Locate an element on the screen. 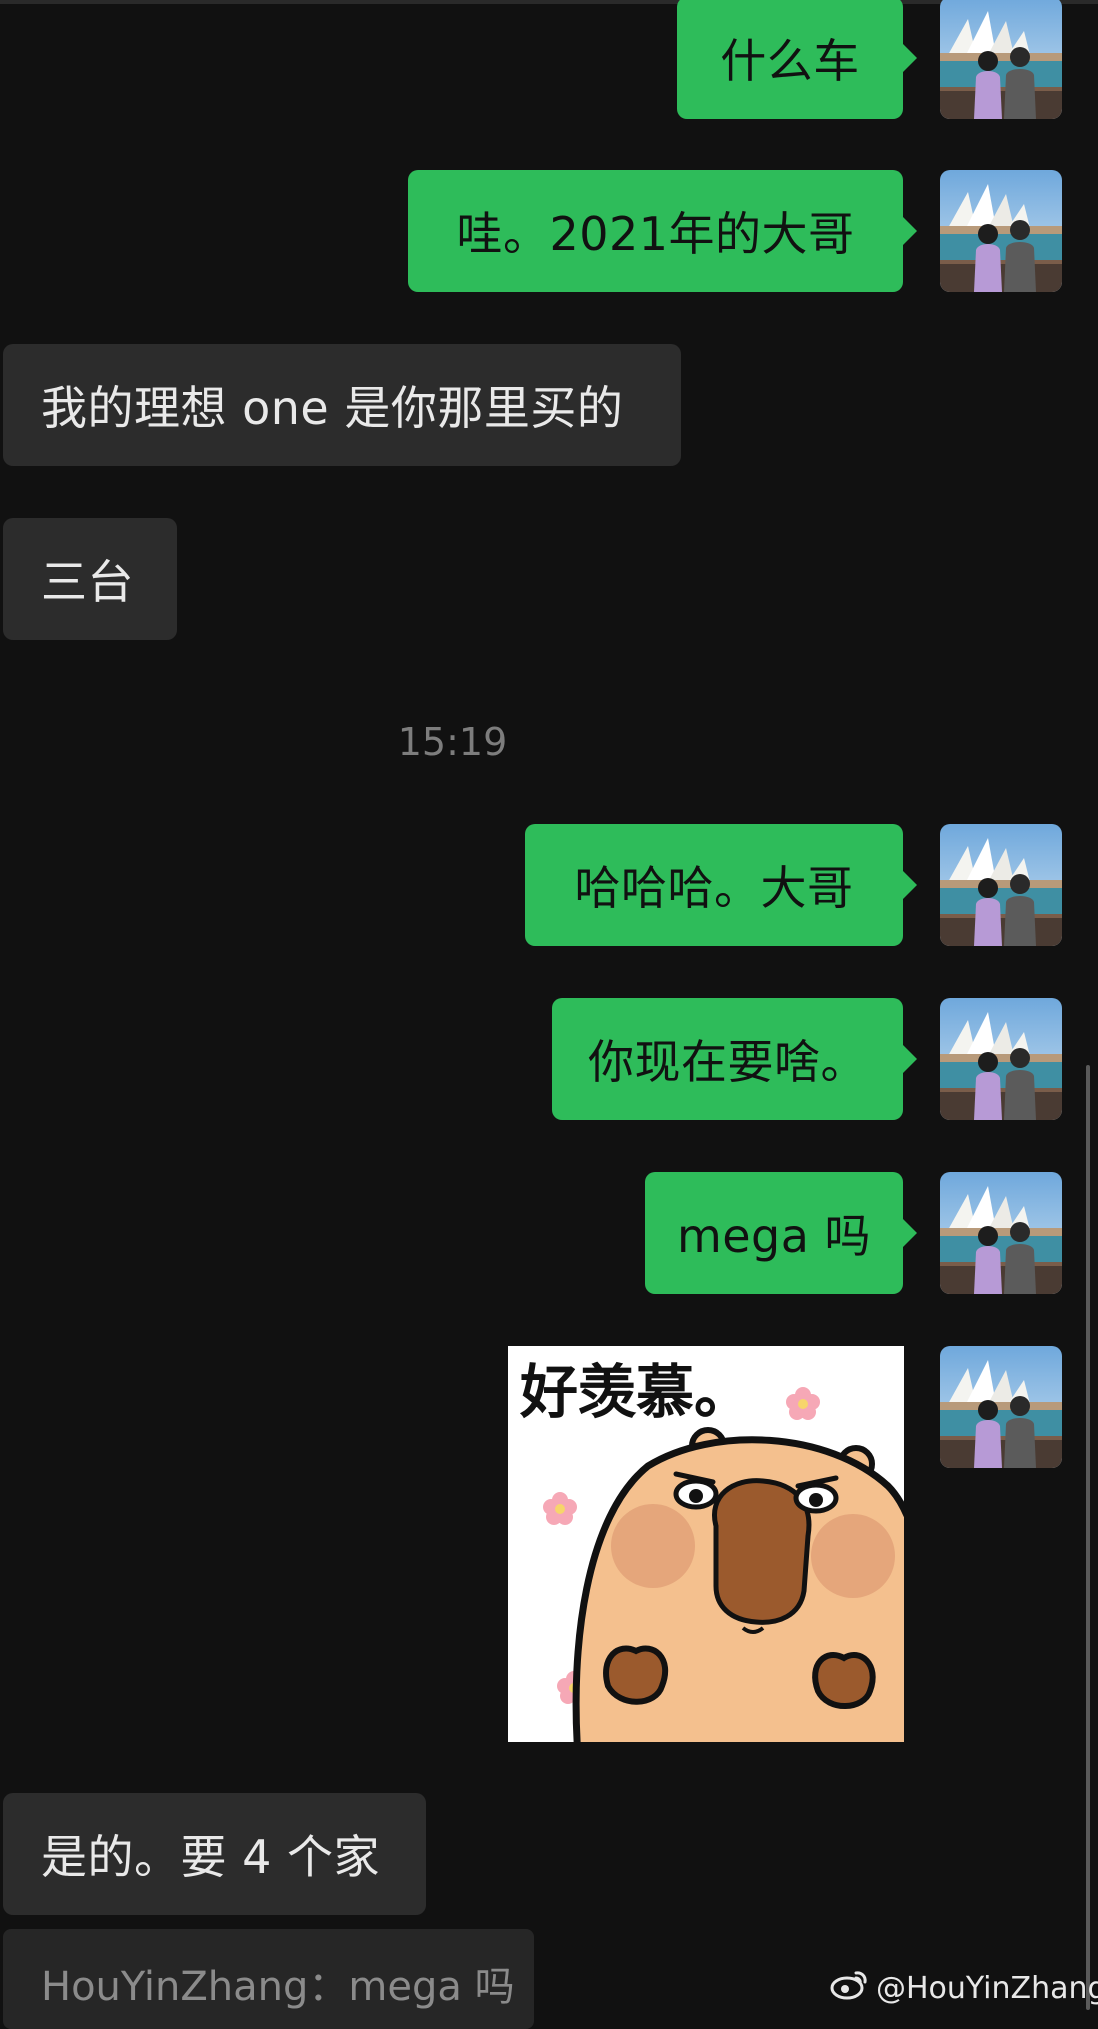  message-bubble-outgoing: 什么车 is located at coordinates (797, 59).